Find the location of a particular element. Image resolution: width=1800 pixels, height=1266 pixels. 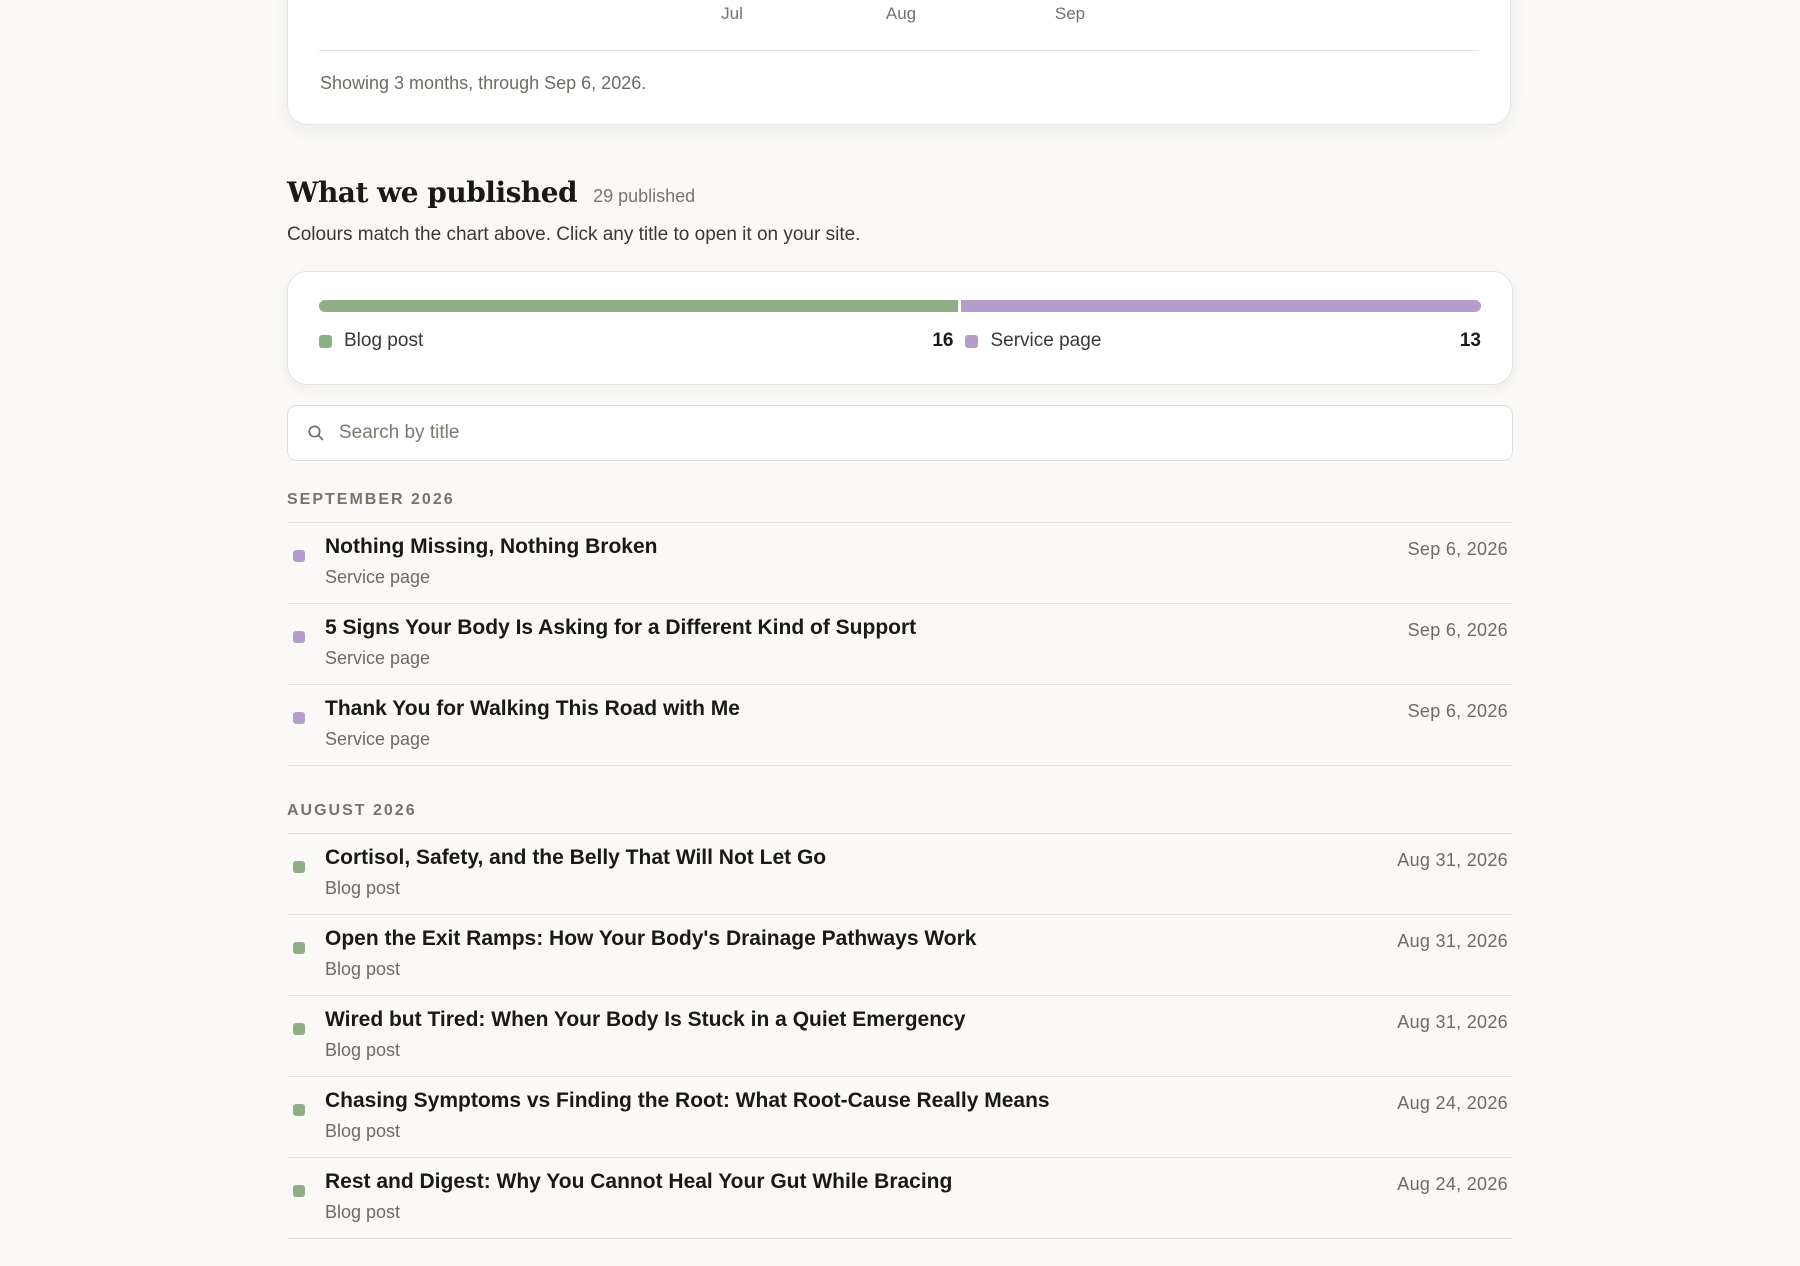

legend-label: Service page is located at coordinates (1046, 340).